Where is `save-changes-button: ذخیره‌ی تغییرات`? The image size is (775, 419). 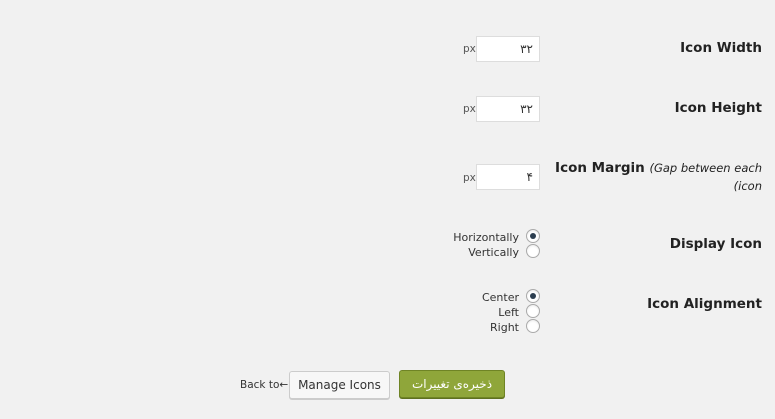
save-changes-button: ذخیره‌ی تغییرات is located at coordinates (452, 384).